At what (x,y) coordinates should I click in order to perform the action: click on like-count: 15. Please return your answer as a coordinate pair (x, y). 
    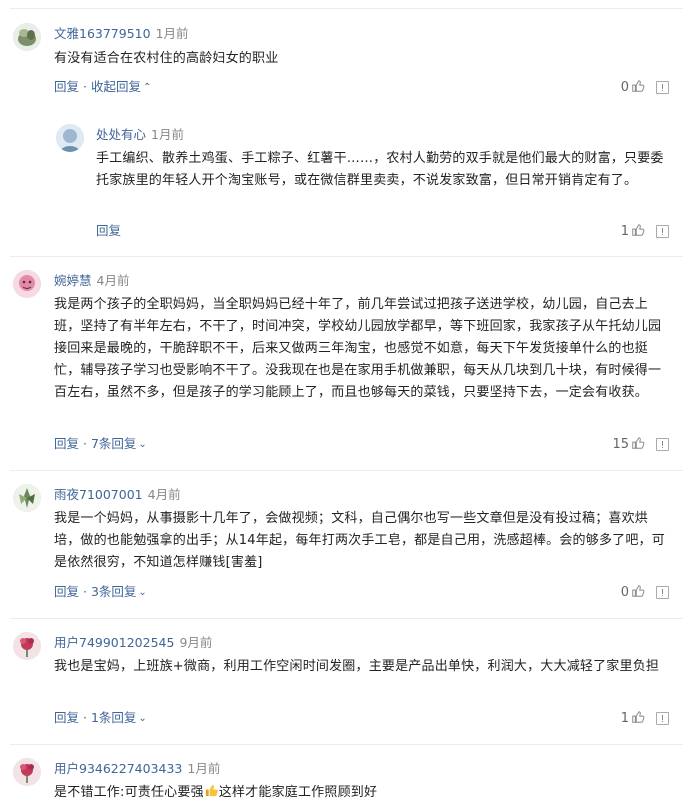
    Looking at the image, I should click on (620, 444).